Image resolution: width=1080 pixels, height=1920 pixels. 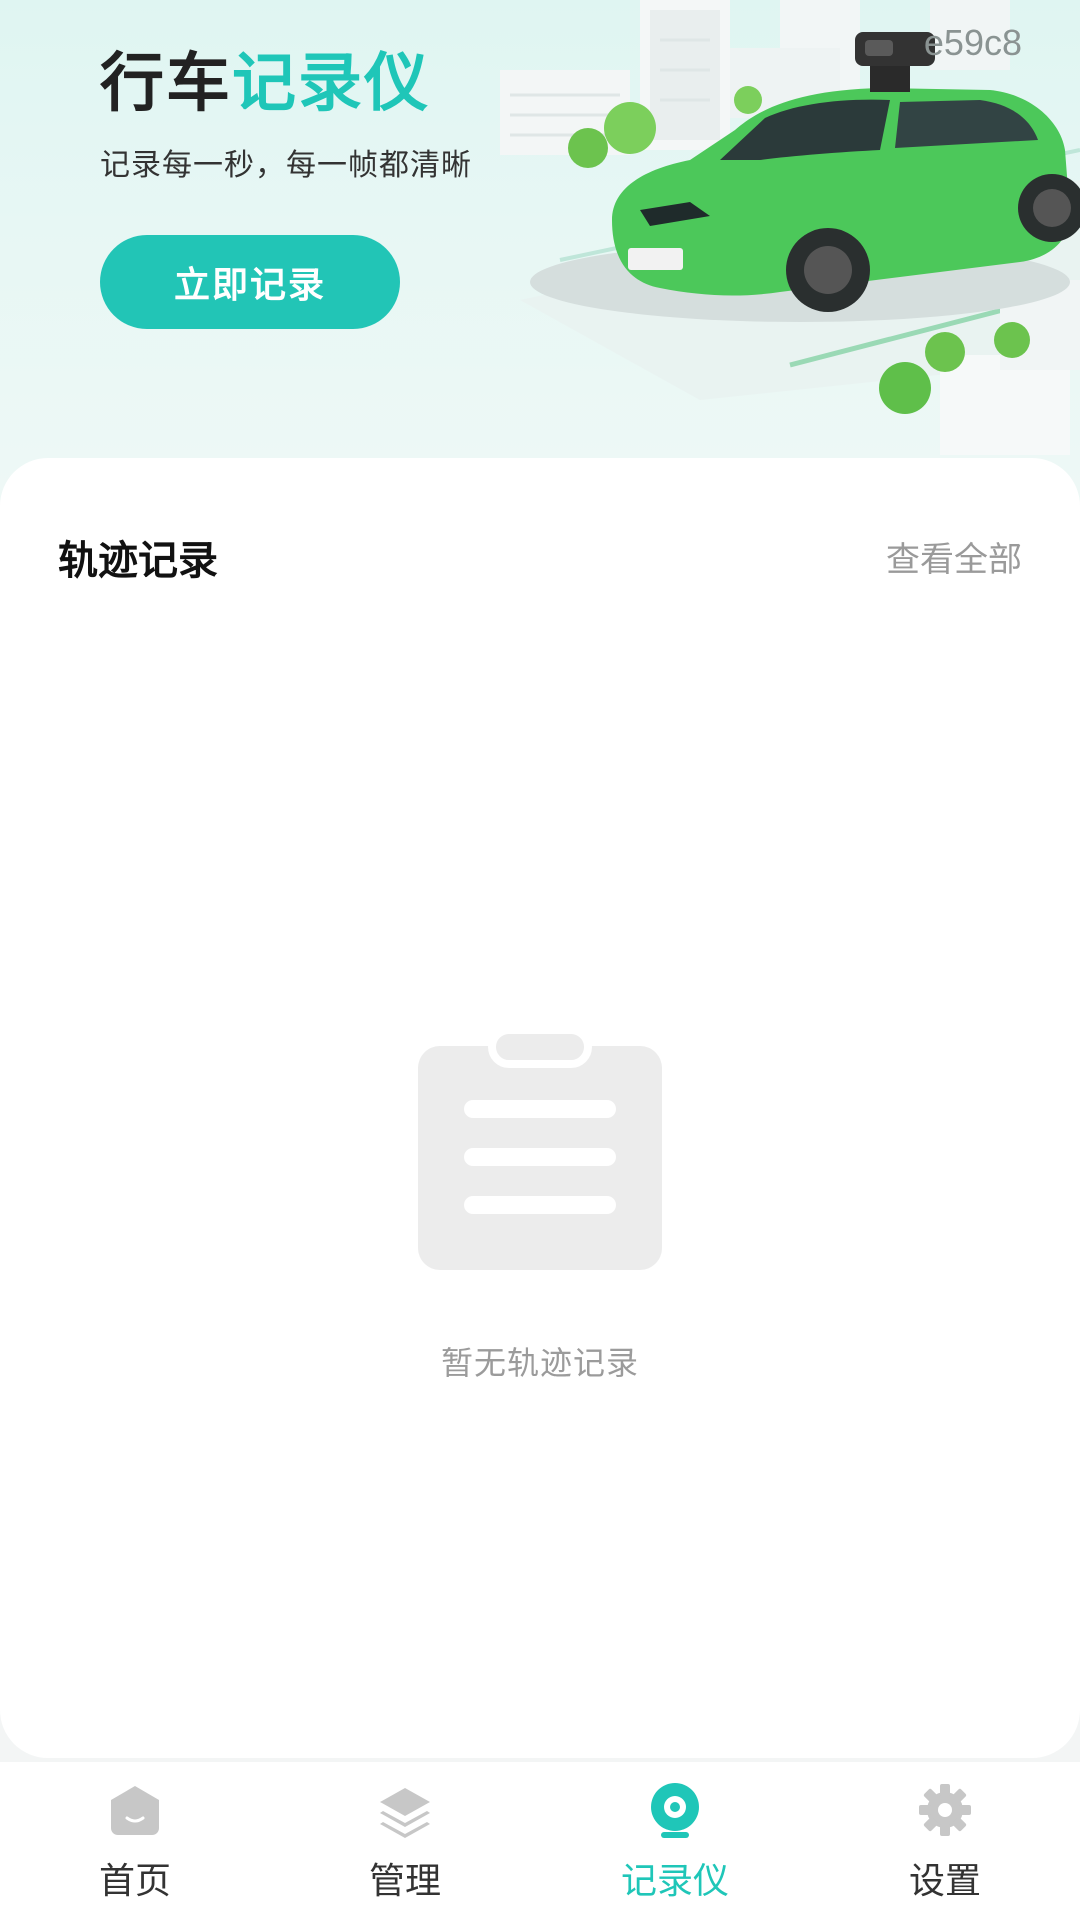 What do you see at coordinates (166, 84) in the screenshot?
I see `hero-title-plain: 行车` at bounding box center [166, 84].